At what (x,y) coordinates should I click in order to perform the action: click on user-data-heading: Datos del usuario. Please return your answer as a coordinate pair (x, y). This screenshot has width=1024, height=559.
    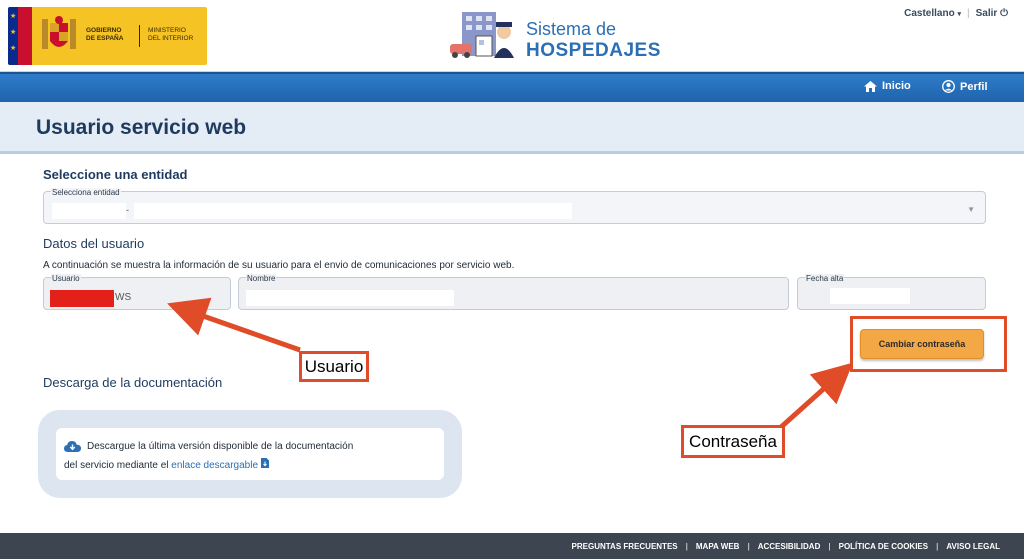
    Looking at the image, I should click on (94, 243).